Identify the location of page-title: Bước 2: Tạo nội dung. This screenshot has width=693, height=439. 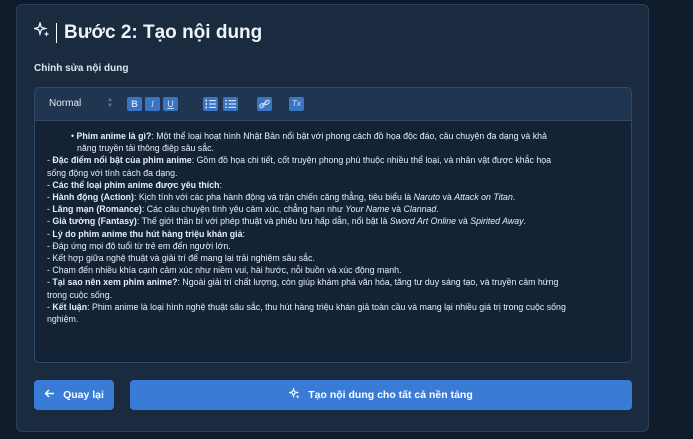
(163, 32).